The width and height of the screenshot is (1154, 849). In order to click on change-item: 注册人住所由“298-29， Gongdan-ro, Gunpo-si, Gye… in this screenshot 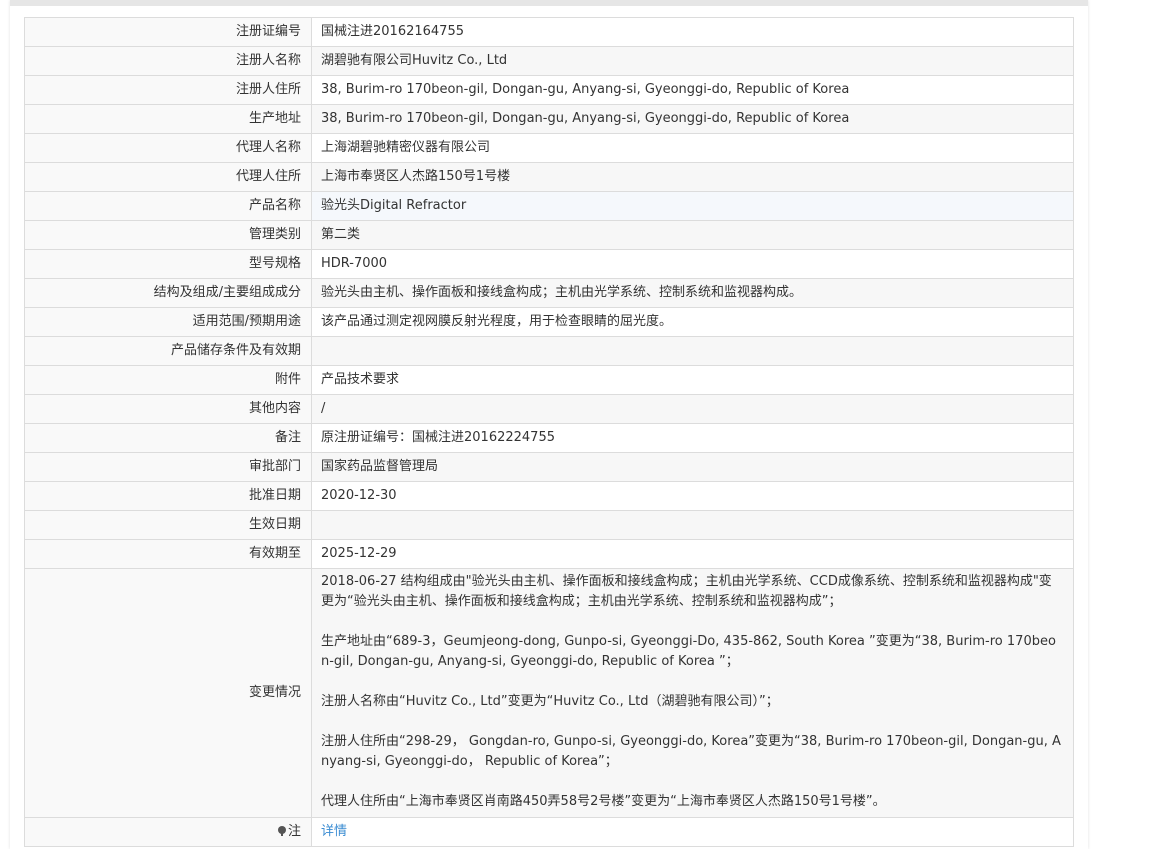, I will do `click(691, 751)`.